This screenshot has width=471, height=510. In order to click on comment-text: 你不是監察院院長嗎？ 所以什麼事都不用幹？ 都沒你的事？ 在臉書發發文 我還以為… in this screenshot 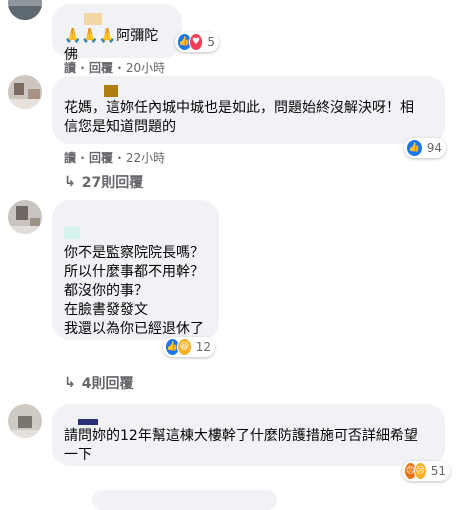, I will do `click(134, 291)`.